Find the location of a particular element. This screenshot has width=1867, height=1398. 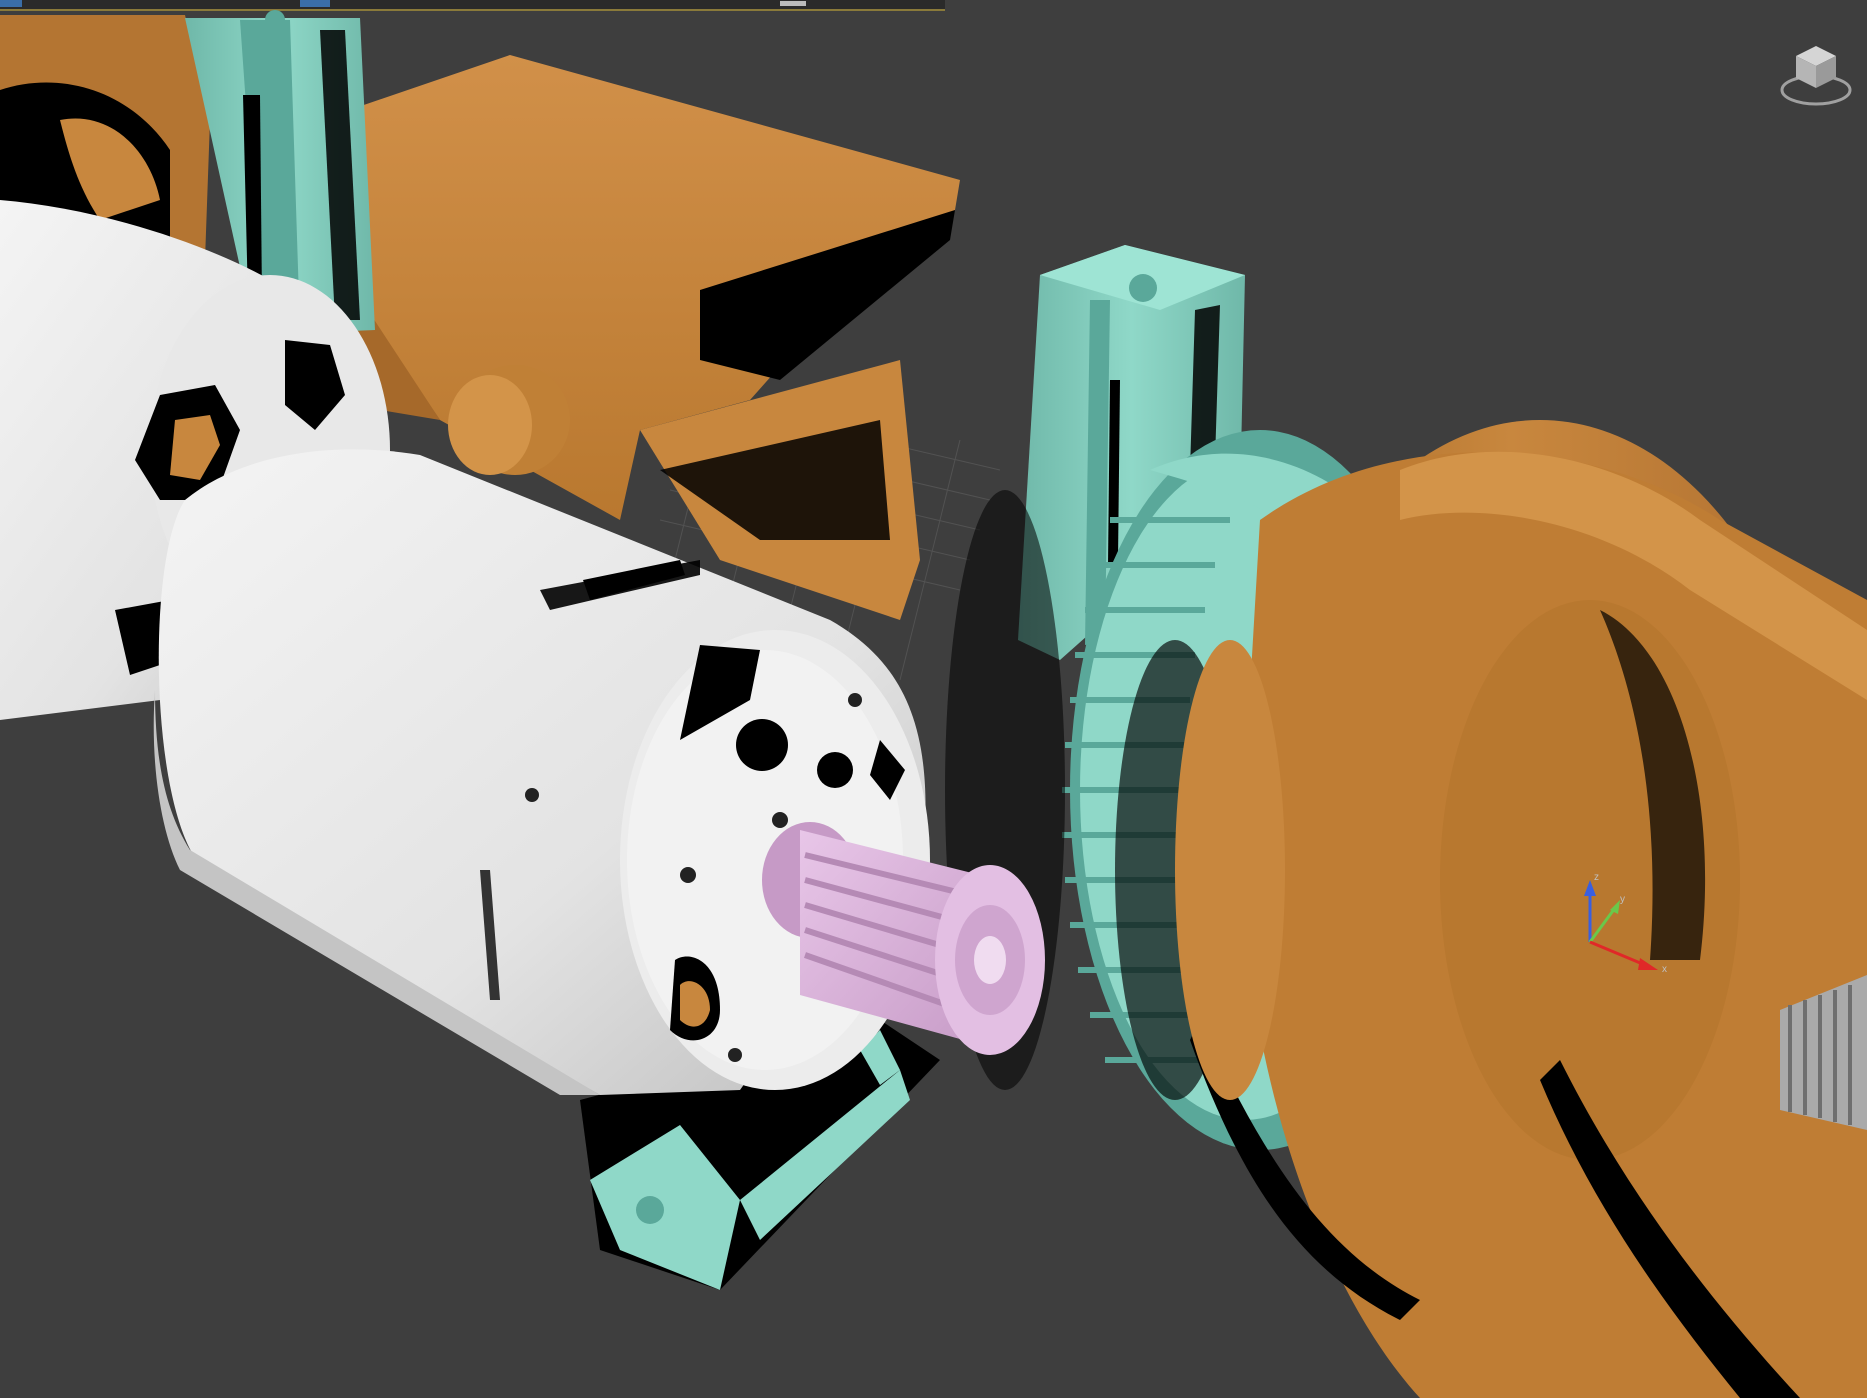

viewcube-icon is located at coordinates (1816, 75).